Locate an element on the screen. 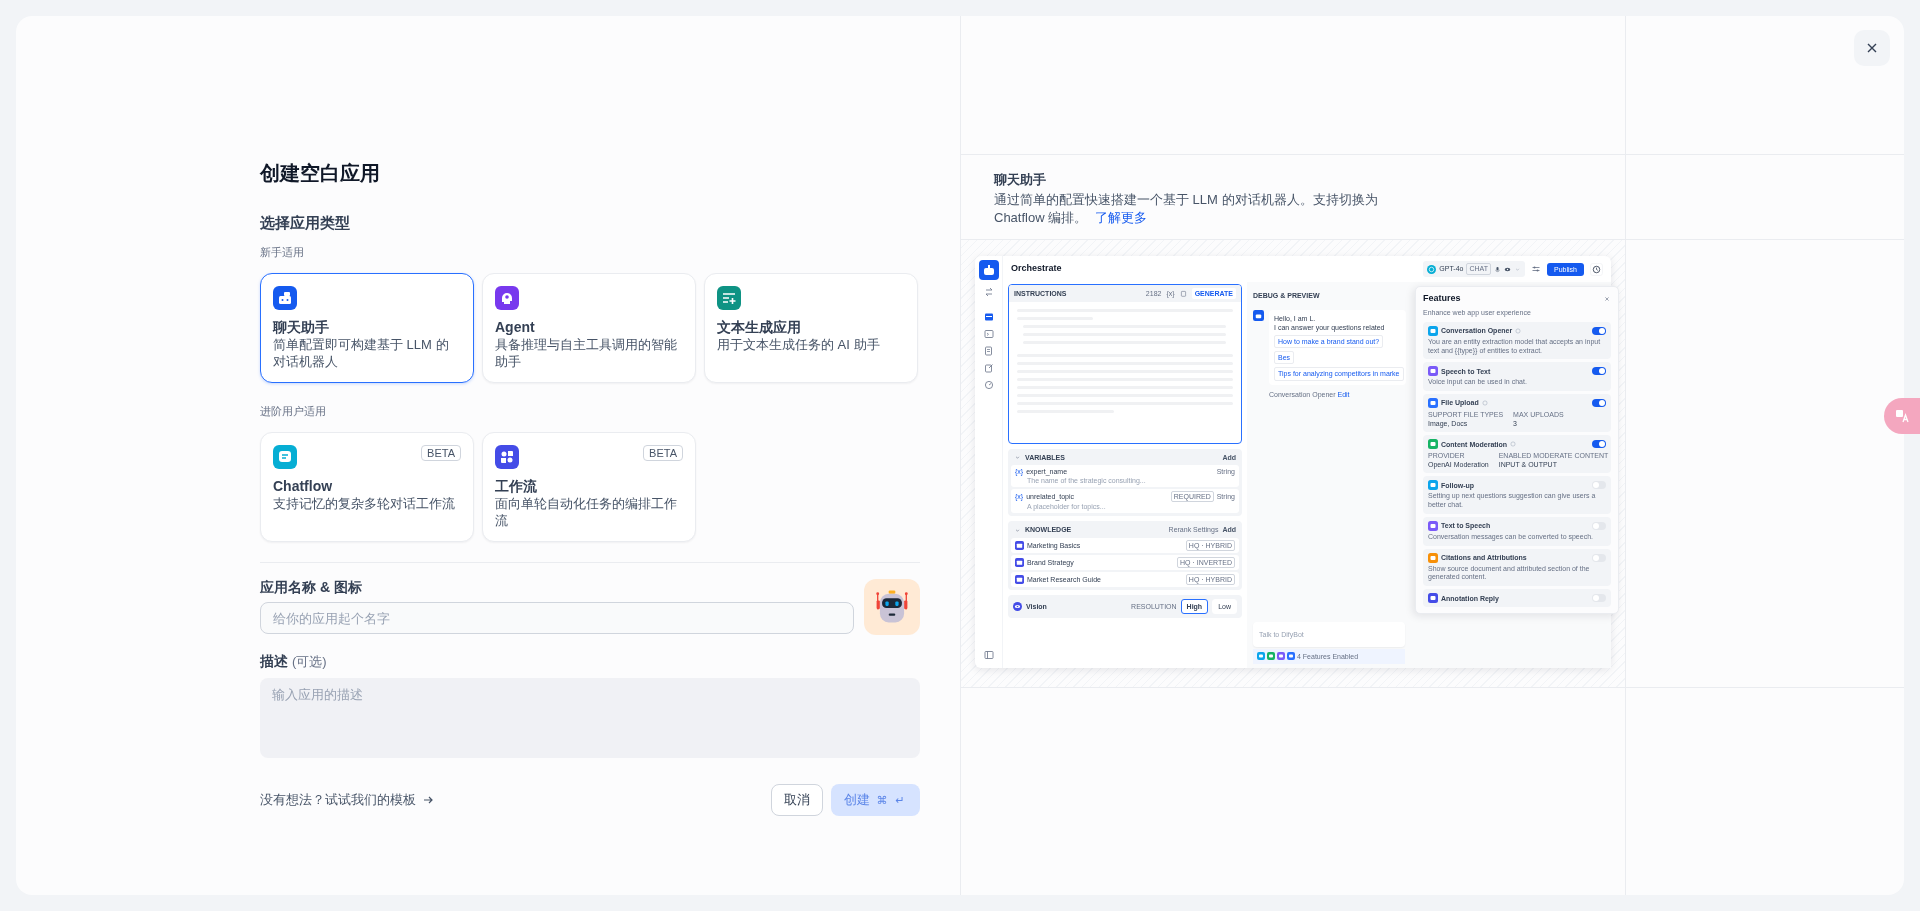 The height and width of the screenshot is (911, 1920). features-title: Features is located at coordinates (1442, 299).